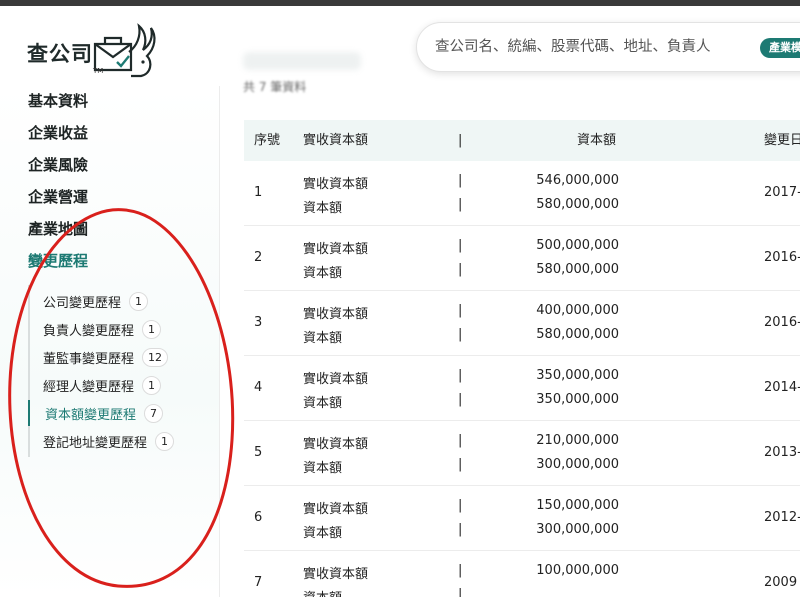 The image size is (800, 597). I want to click on row-date: 2009, so click(781, 582).